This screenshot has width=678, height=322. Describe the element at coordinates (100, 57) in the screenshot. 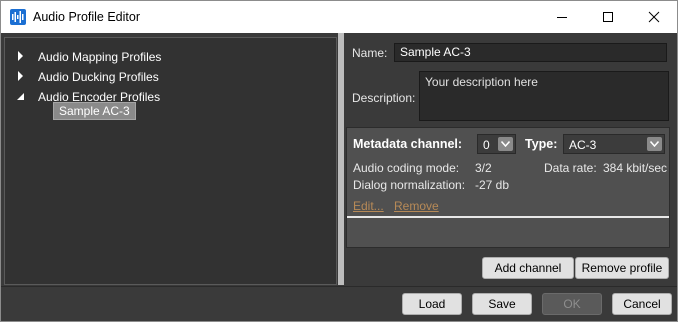

I see `tree-item-label: Audio Mapping Profiles` at that location.